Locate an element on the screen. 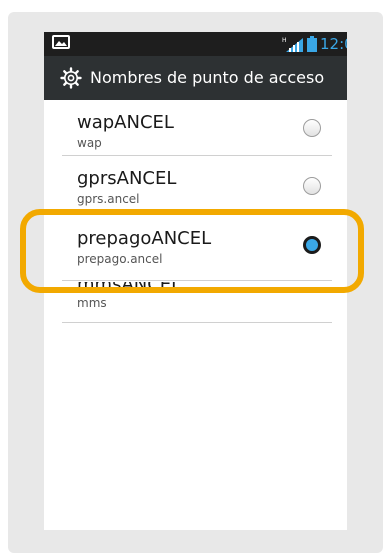 Image resolution: width=391 pixels, height=557 pixels. settings-icon is located at coordinates (71, 78).